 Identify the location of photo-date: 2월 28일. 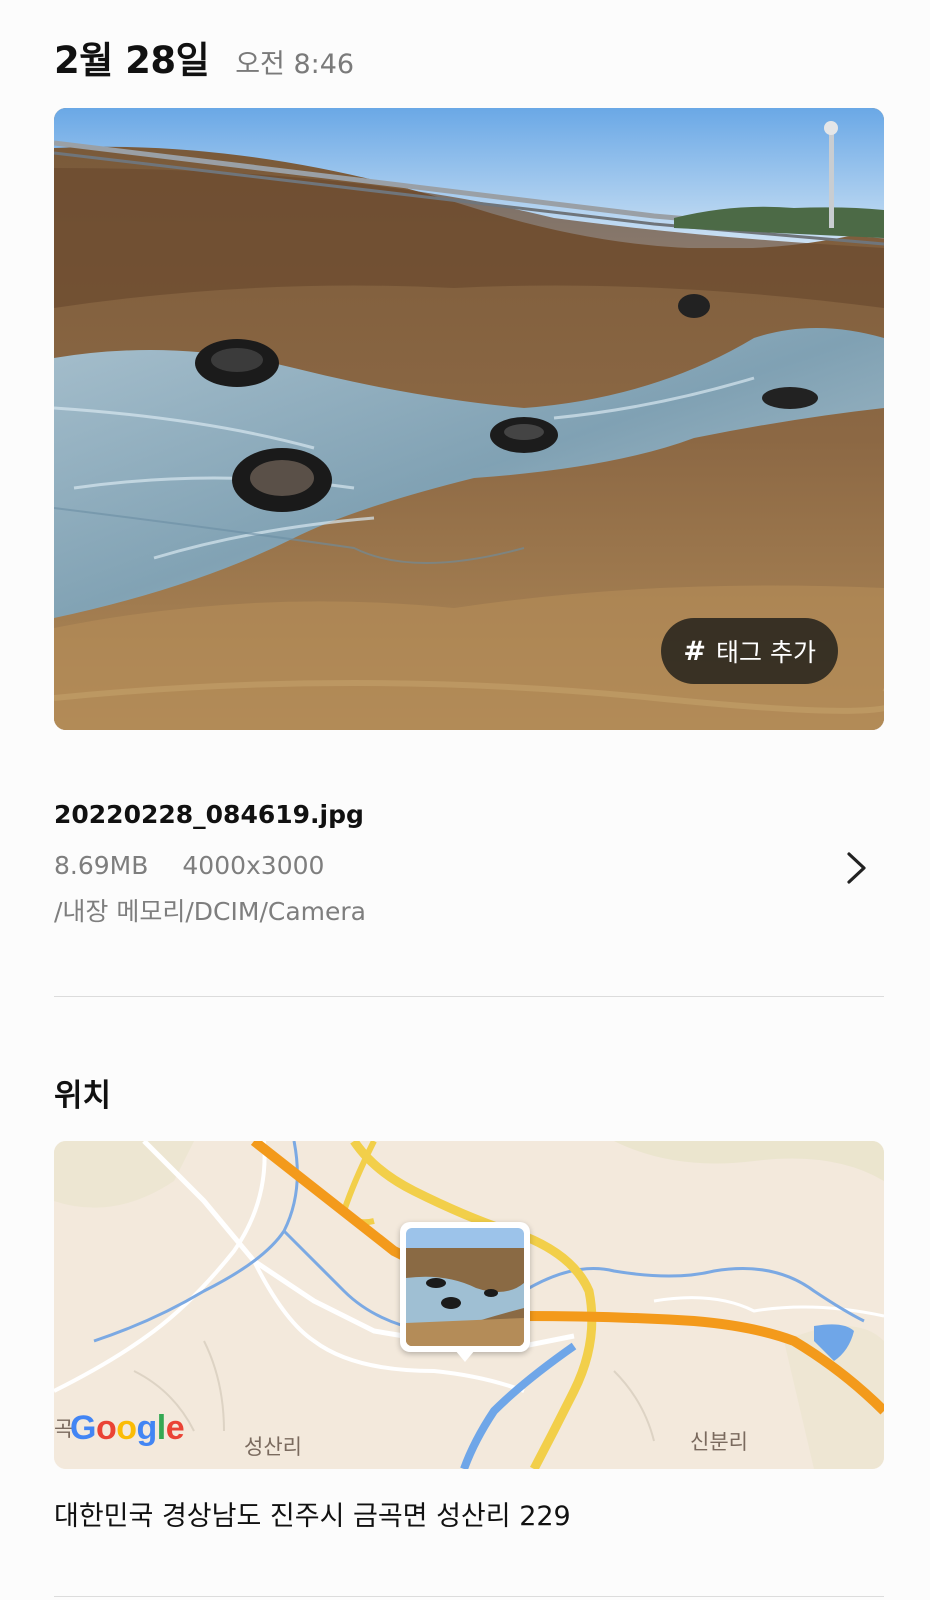
(132, 60).